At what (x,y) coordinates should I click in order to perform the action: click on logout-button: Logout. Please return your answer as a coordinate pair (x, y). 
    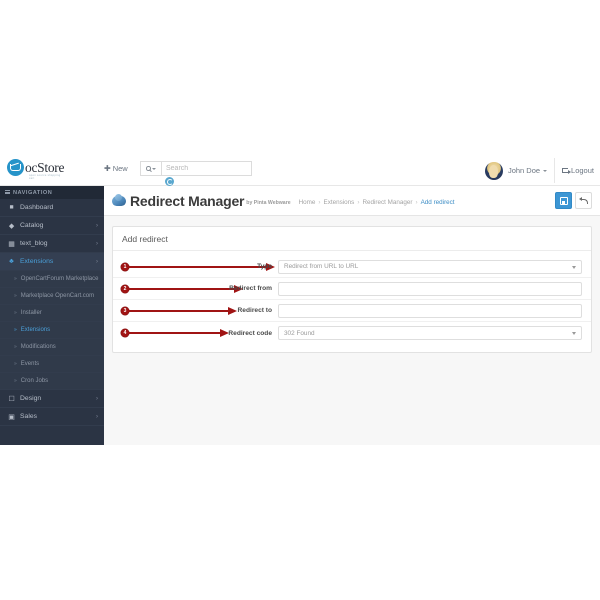
    Looking at the image, I should click on (578, 170).